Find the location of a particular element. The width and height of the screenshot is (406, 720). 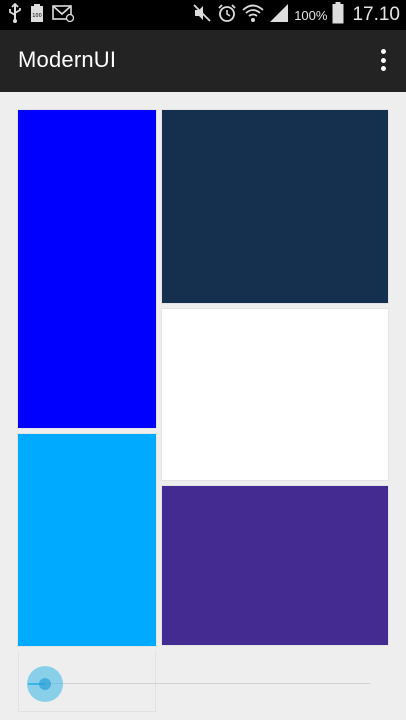

battery-full-icon: 100 is located at coordinates (37, 15).